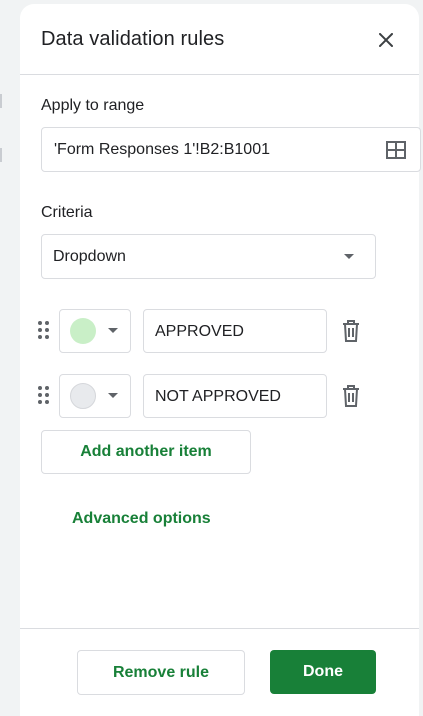  Describe the element at coordinates (141, 519) in the screenshot. I see `advanced-options-link: Advanced options` at that location.